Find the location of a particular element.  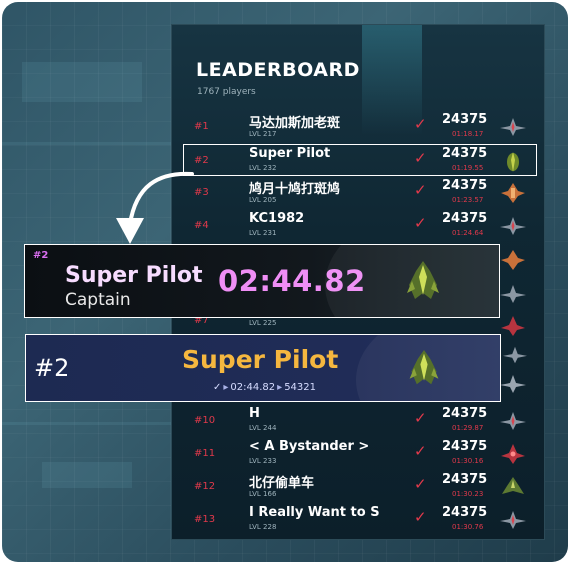

row-level: LVL 217 is located at coordinates (263, 134).